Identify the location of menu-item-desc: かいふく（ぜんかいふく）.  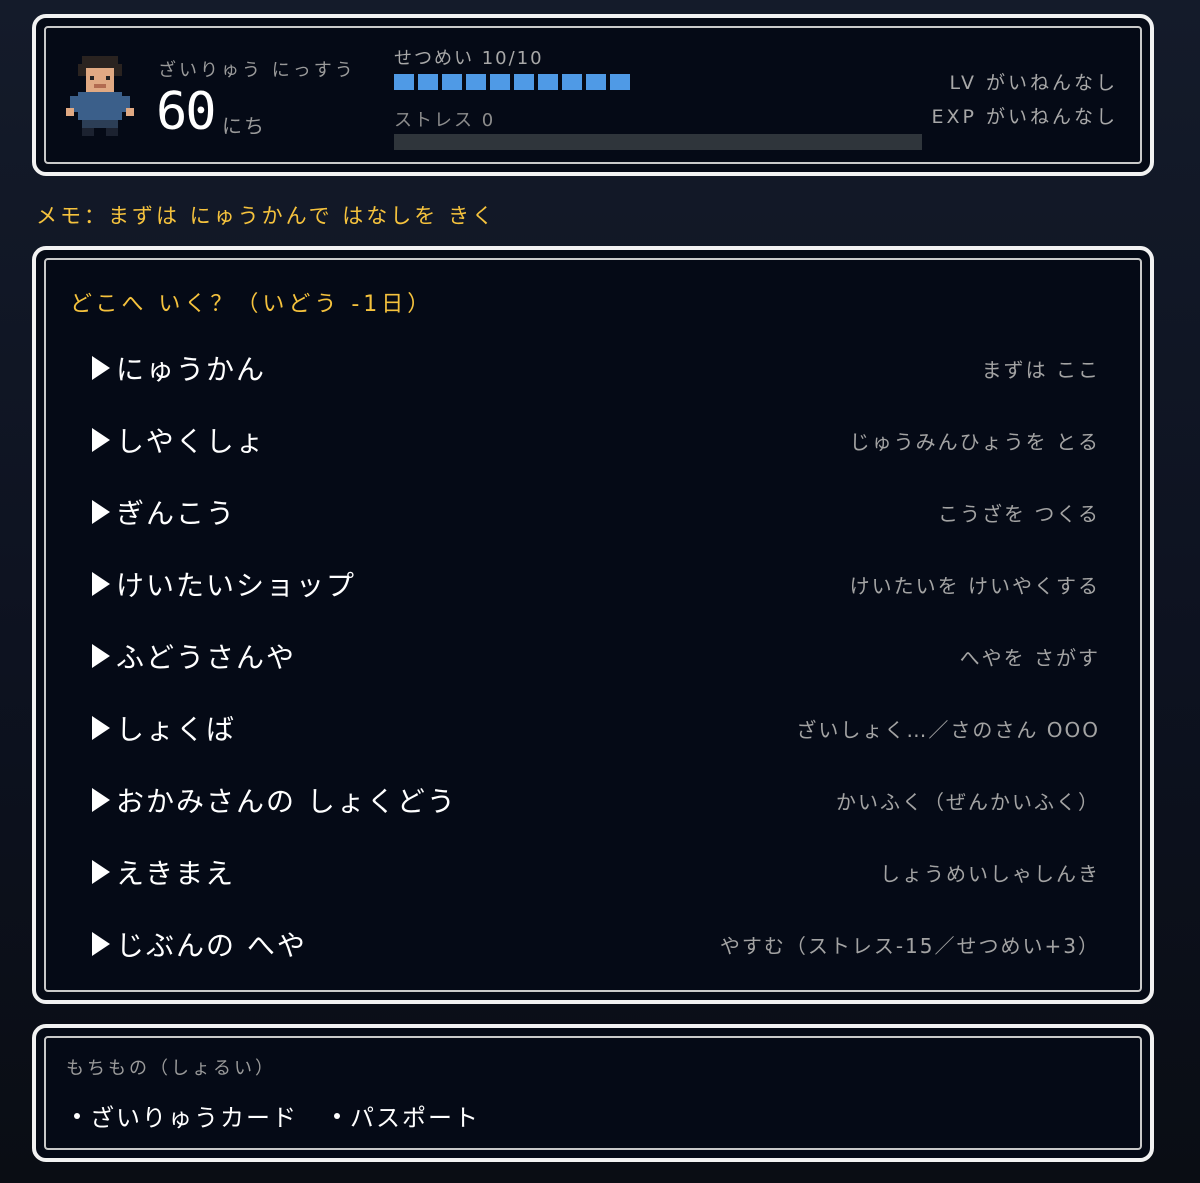
(968, 801).